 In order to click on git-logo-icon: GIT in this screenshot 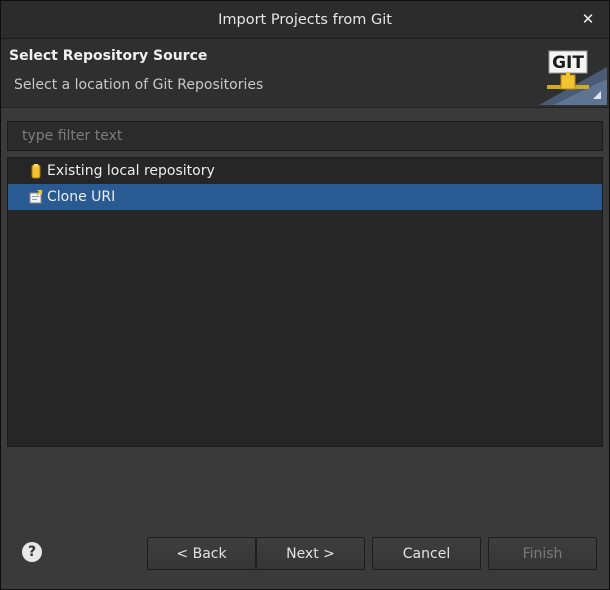, I will do `click(573, 77)`.